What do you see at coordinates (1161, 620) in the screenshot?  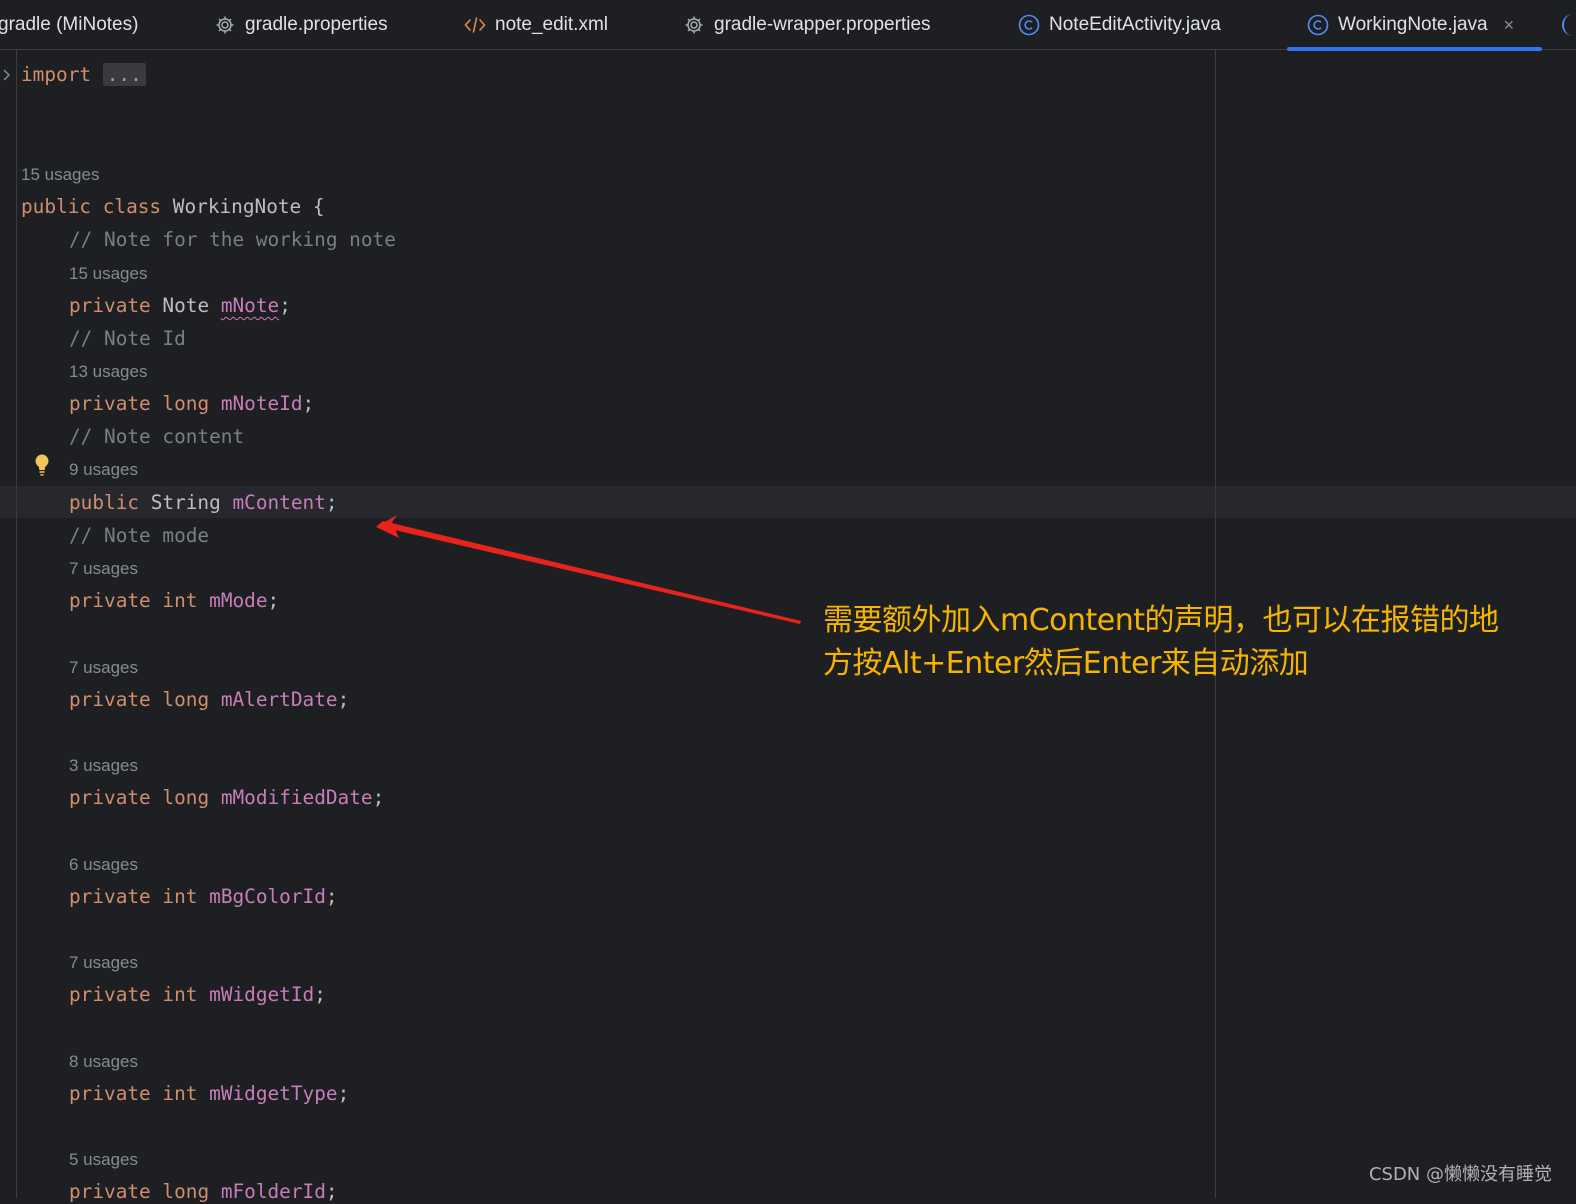 I see `annotation-line: 需要额外加入mContent的声明，也可以在报错的地` at bounding box center [1161, 620].